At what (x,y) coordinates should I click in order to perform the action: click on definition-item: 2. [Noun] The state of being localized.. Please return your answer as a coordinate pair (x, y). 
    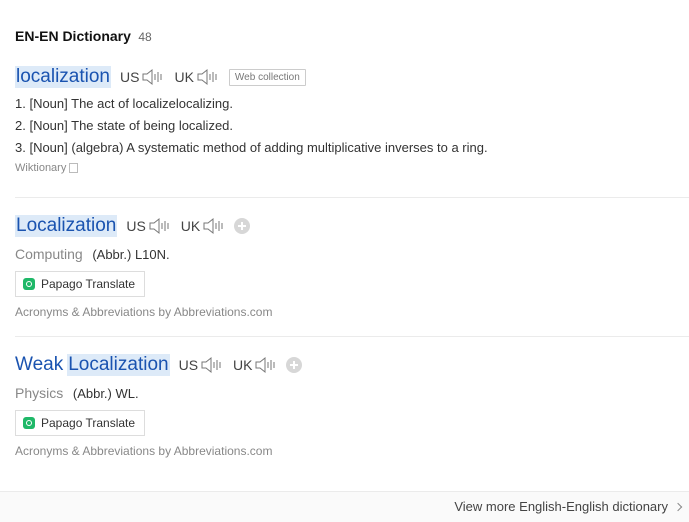
    Looking at the image, I should click on (124, 125).